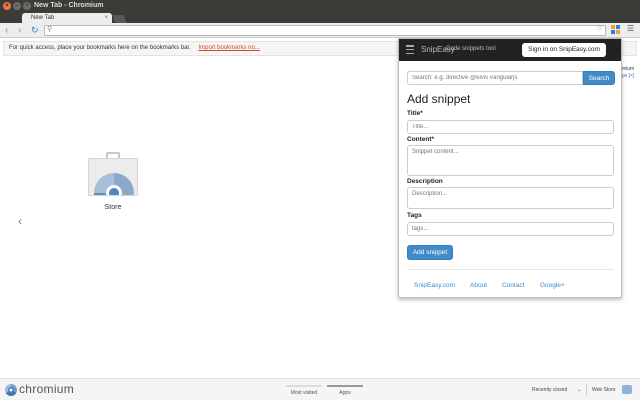 This screenshot has width=640, height=400. Describe the element at coordinates (552, 285) in the screenshot. I see `google-plus-link: Google+` at that location.